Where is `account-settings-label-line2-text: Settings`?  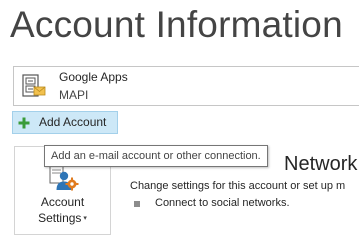 account-settings-label-line2-text: Settings is located at coordinates (60, 218).